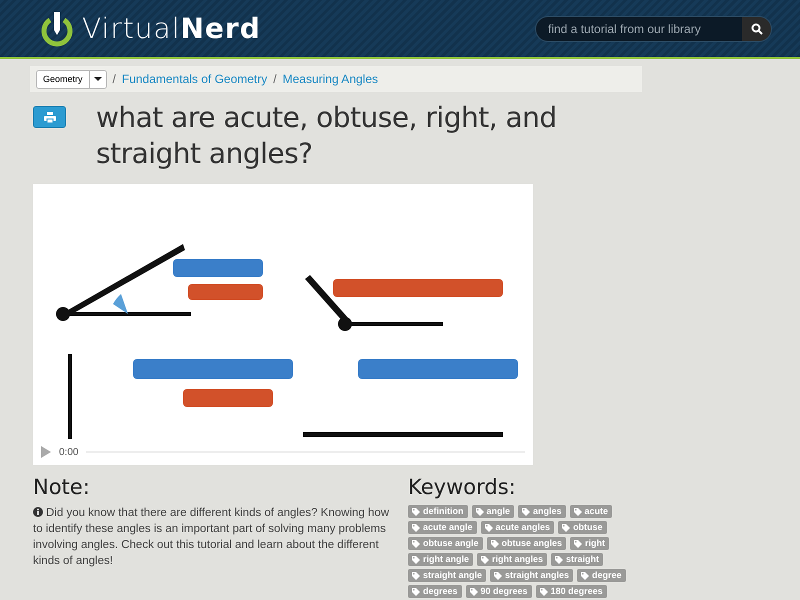 The image size is (800, 600). I want to click on tag-label: right angle, so click(446, 559).